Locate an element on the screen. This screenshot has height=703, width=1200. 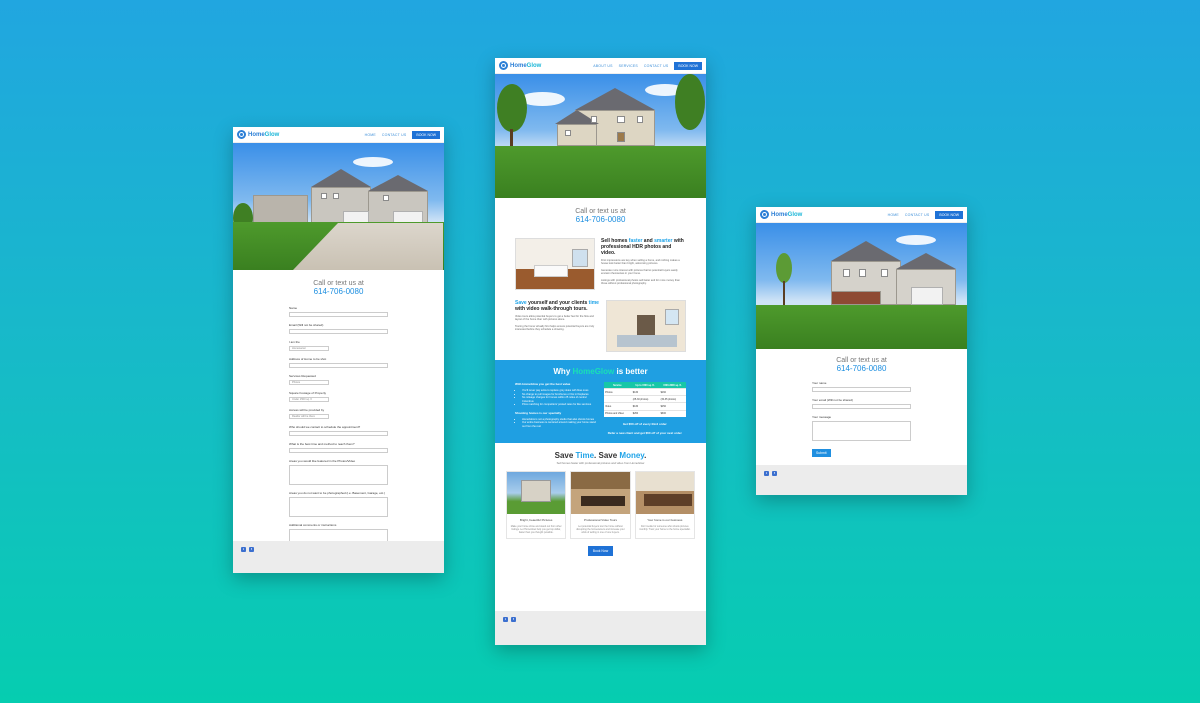
role-select: Homeowner is located at coordinates (309, 348).